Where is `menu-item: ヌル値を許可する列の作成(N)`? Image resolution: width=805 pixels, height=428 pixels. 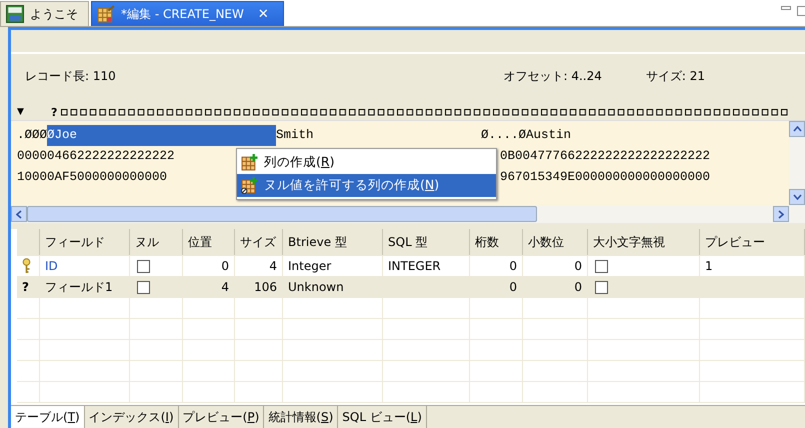
menu-item: ヌル値を許可する列の作成(N) is located at coordinates (366, 185).